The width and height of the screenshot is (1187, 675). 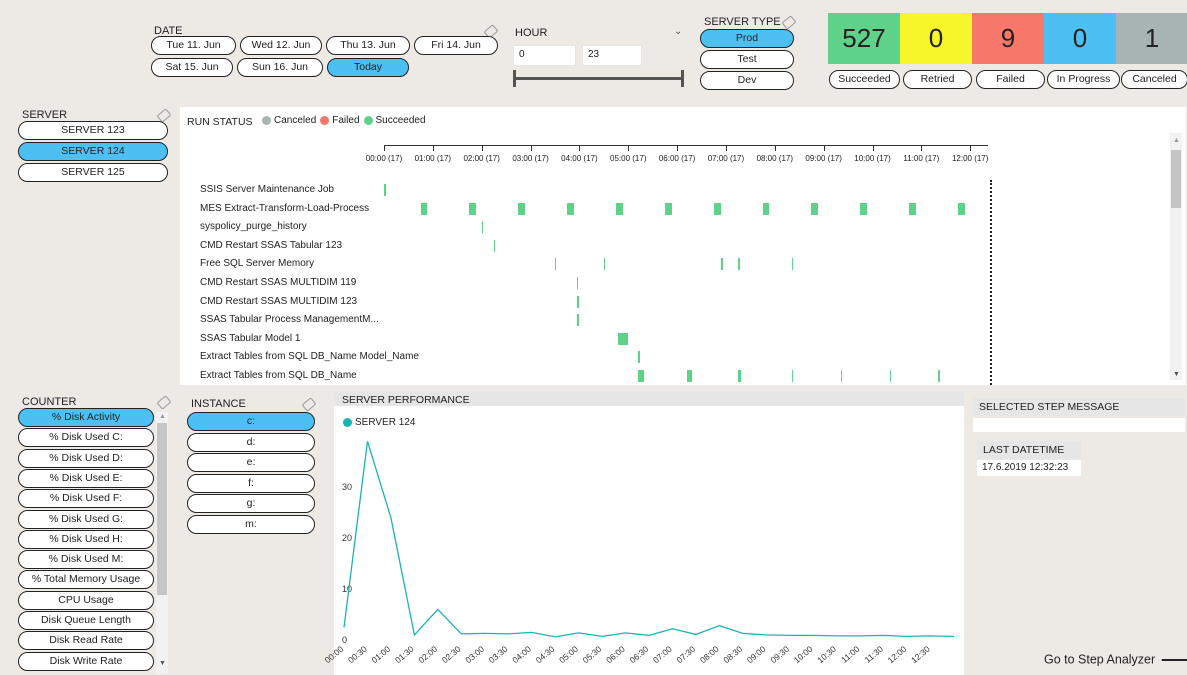 What do you see at coordinates (86, 661) in the screenshot?
I see `counter-item: Disk Write Rate` at bounding box center [86, 661].